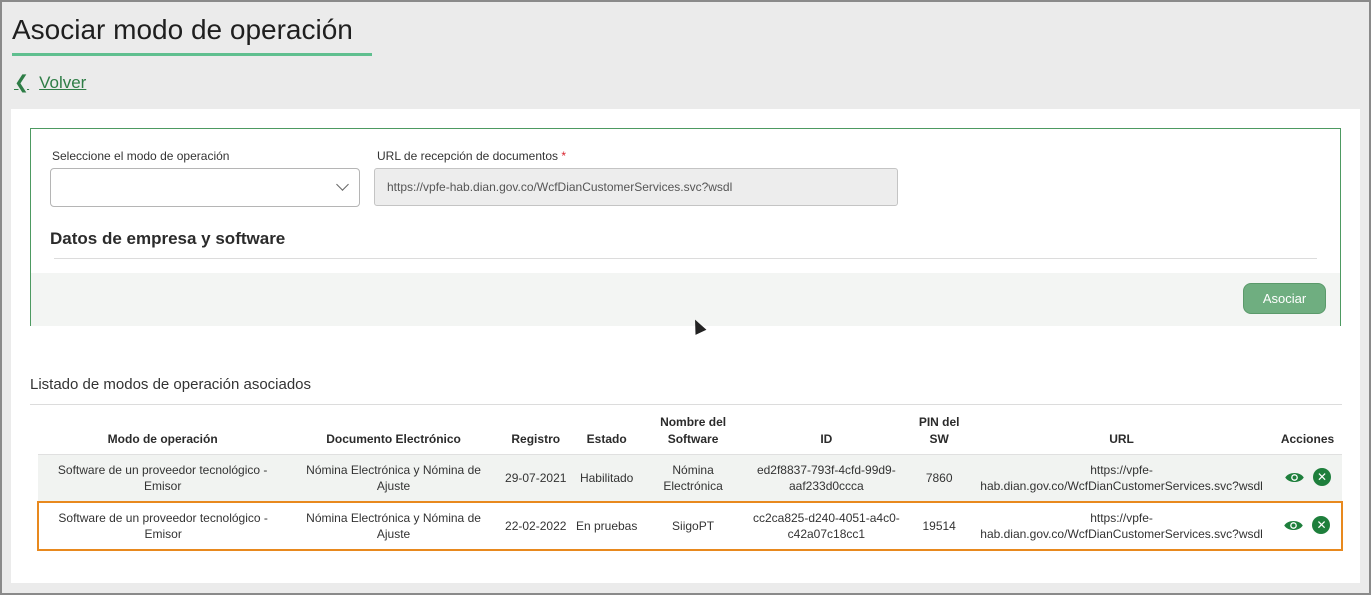 The width and height of the screenshot is (1371, 595). I want to click on back-link-label: Volver, so click(62, 83).